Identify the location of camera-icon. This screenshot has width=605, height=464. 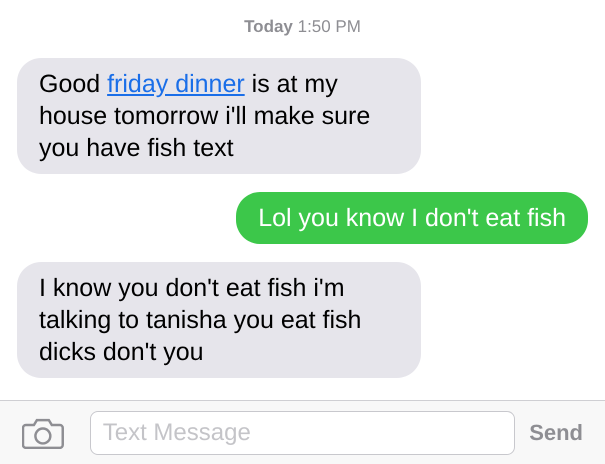
(43, 432).